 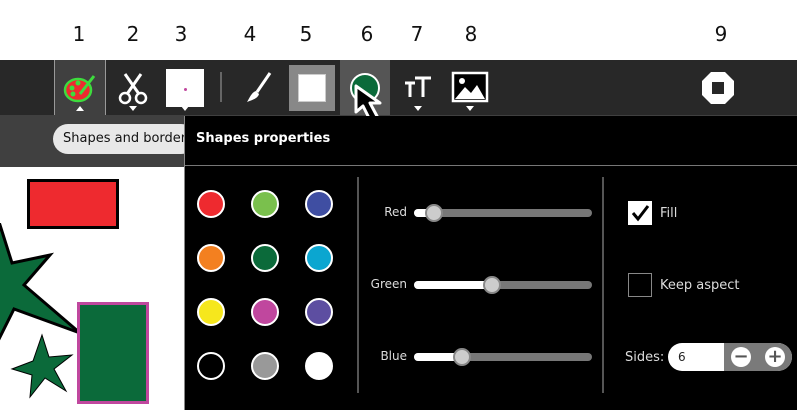 What do you see at coordinates (367, 34) in the screenshot?
I see `callout-number-6: 6` at bounding box center [367, 34].